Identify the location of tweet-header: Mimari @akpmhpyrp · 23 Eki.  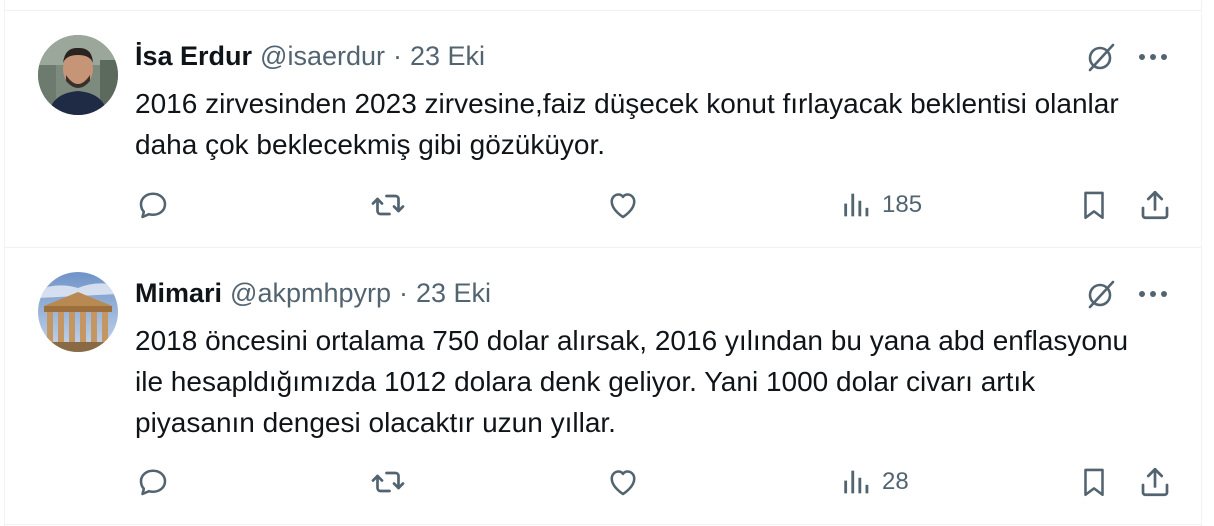
(313, 293).